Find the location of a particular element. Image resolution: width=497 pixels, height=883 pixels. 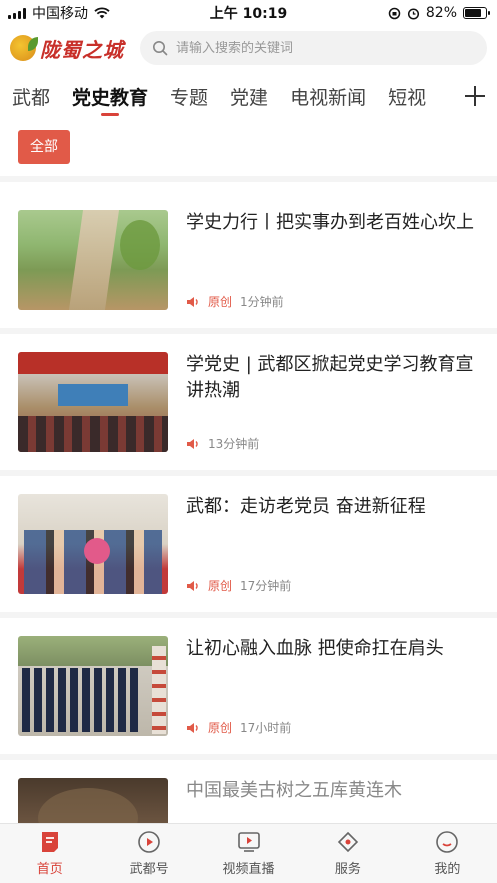

battery-icon is located at coordinates (476, 13).